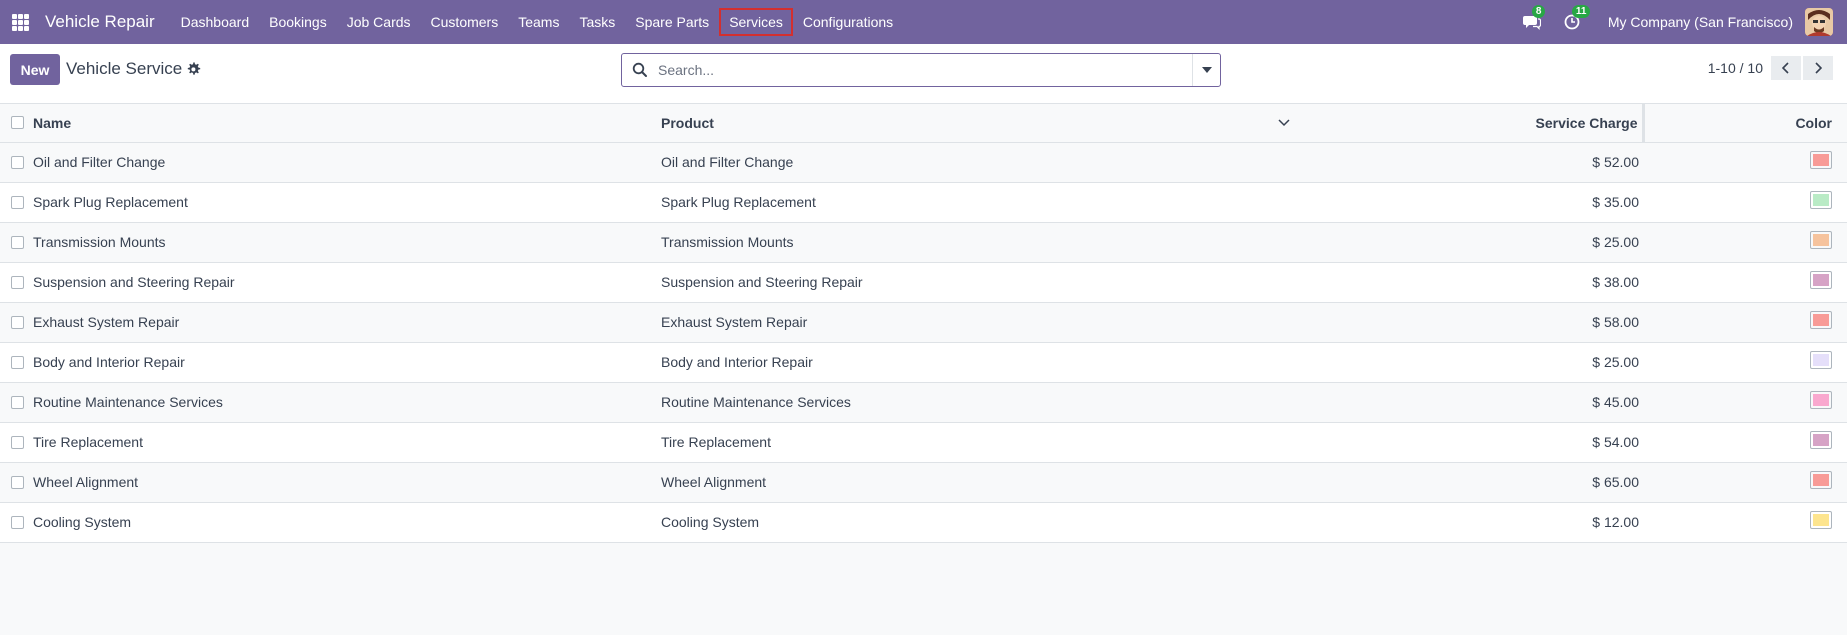 Image resolution: width=1847 pixels, height=635 pixels. I want to click on cell-service-charge: $ 12.00, so click(1472, 522).